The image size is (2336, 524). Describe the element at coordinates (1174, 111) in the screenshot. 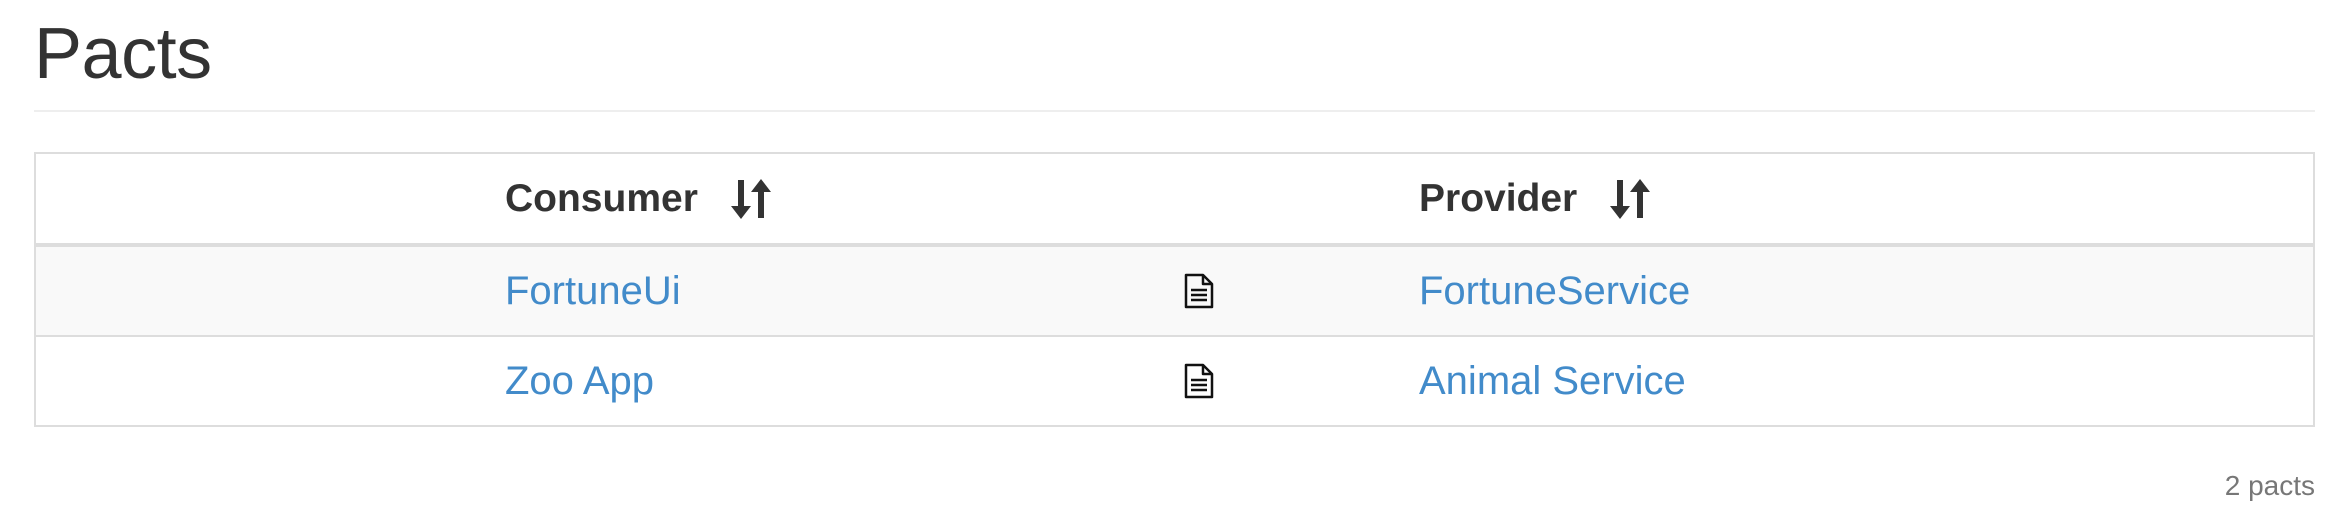

I see `title-divider` at that location.